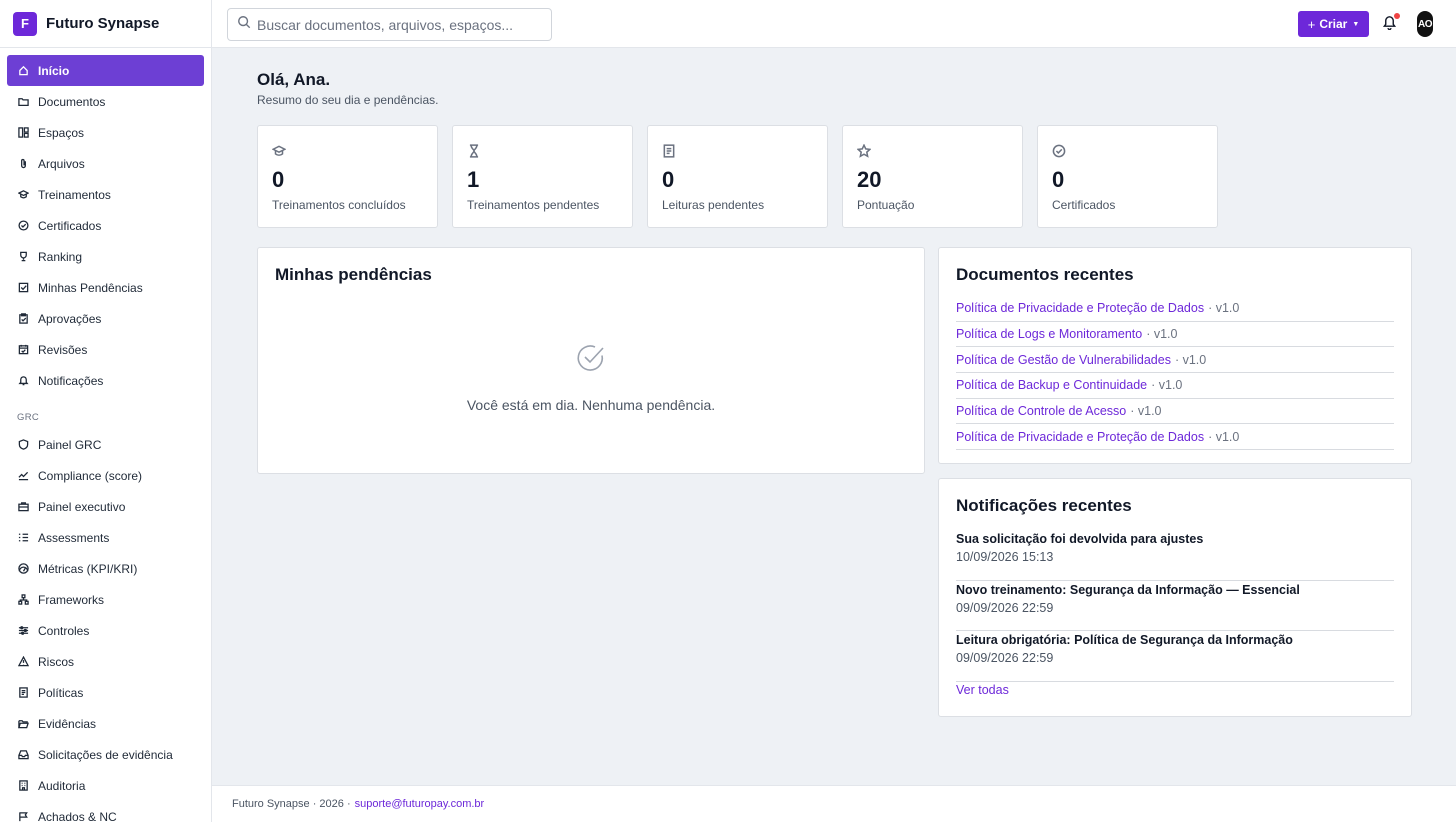  Describe the element at coordinates (1175, 335) in the screenshot. I see `list-item: Política de Logs e Monitoramento · v1.0` at that location.